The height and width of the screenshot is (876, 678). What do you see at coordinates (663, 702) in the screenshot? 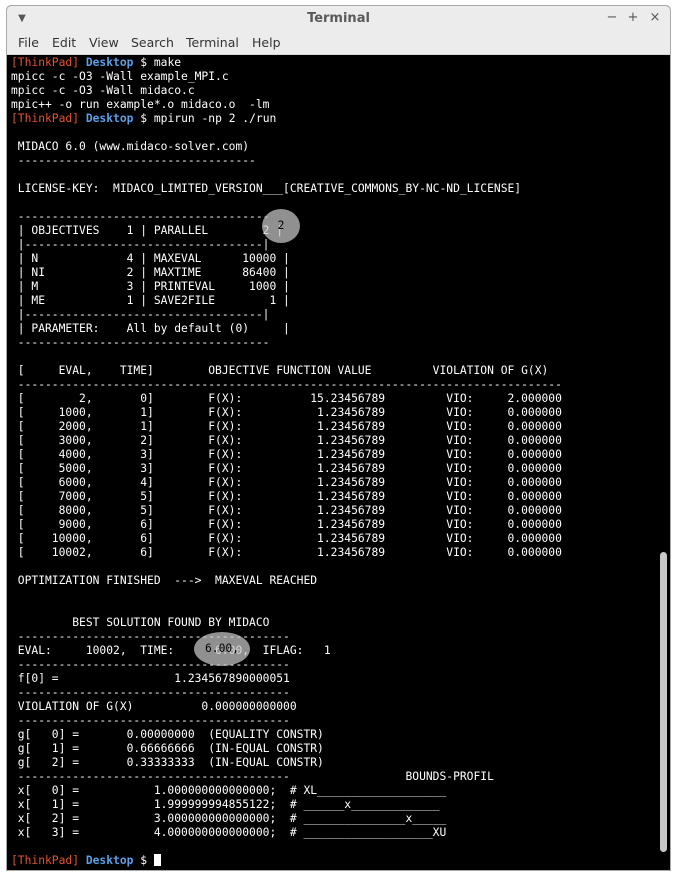
I see `scrollbar-thumb` at bounding box center [663, 702].